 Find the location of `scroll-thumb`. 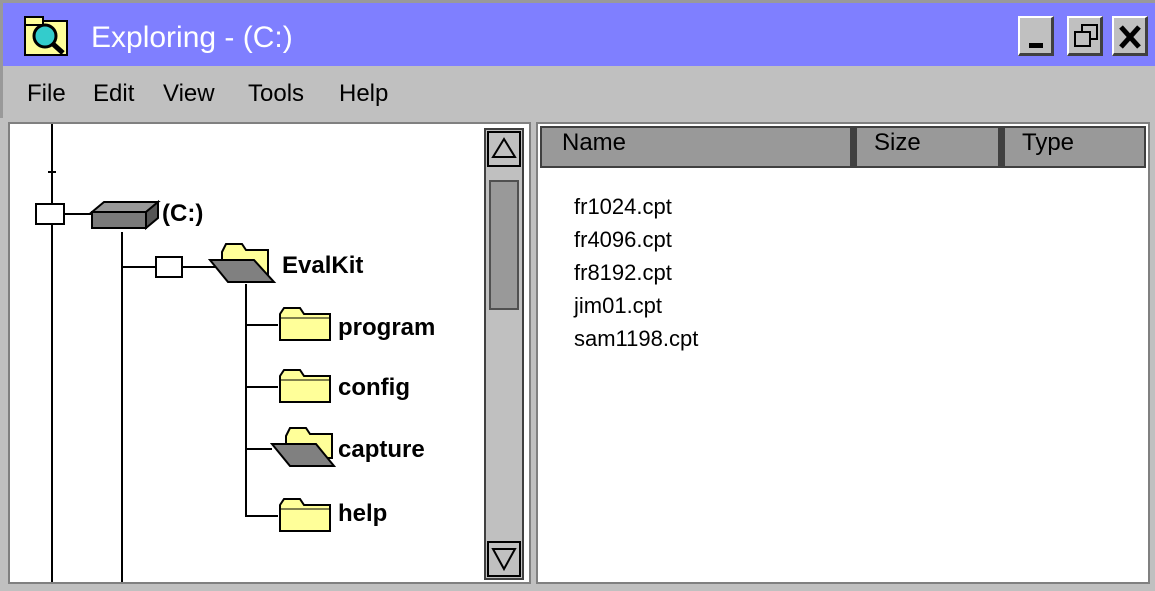

scroll-thumb is located at coordinates (504, 245).